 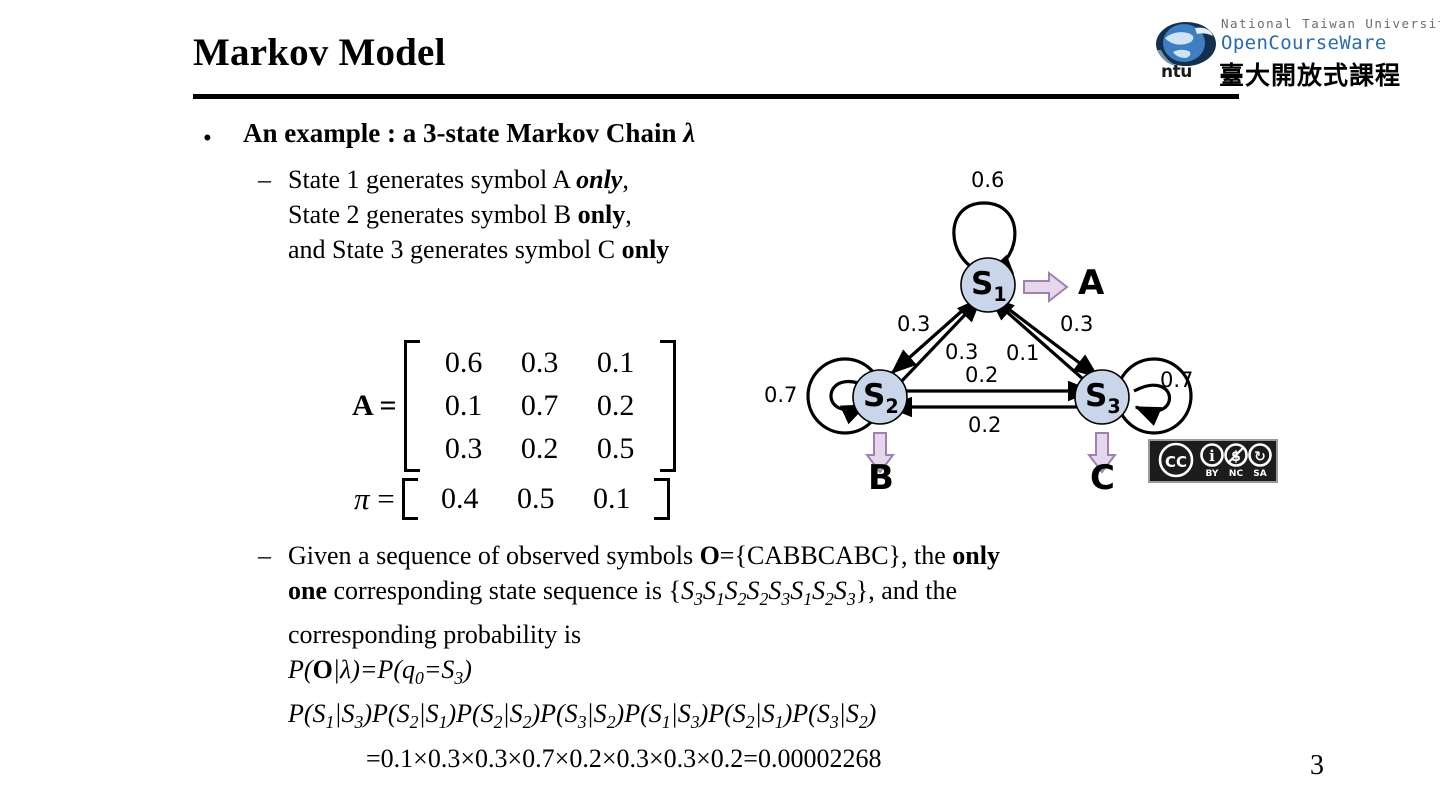 I want to click on item1-line1: State 1 generates symbol A only,, so click(x=478, y=179).